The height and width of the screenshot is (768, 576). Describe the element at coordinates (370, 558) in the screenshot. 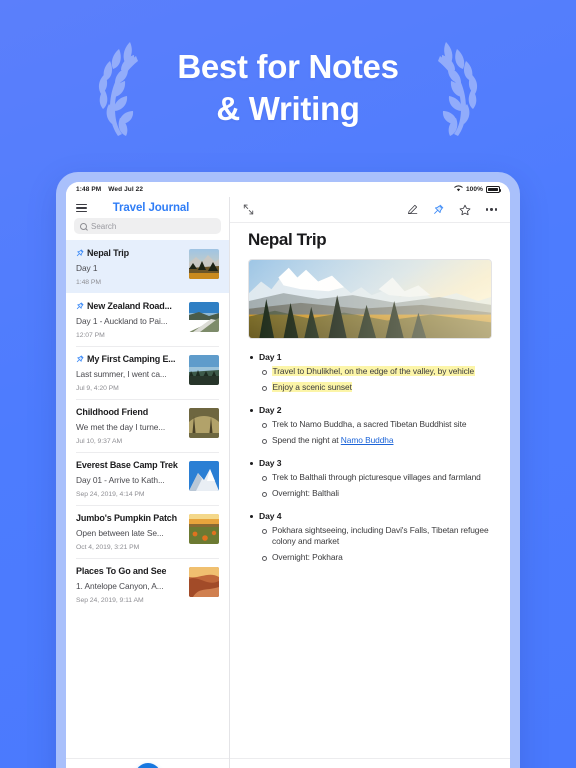

I see `list-item: Overnight: Pokhara` at that location.